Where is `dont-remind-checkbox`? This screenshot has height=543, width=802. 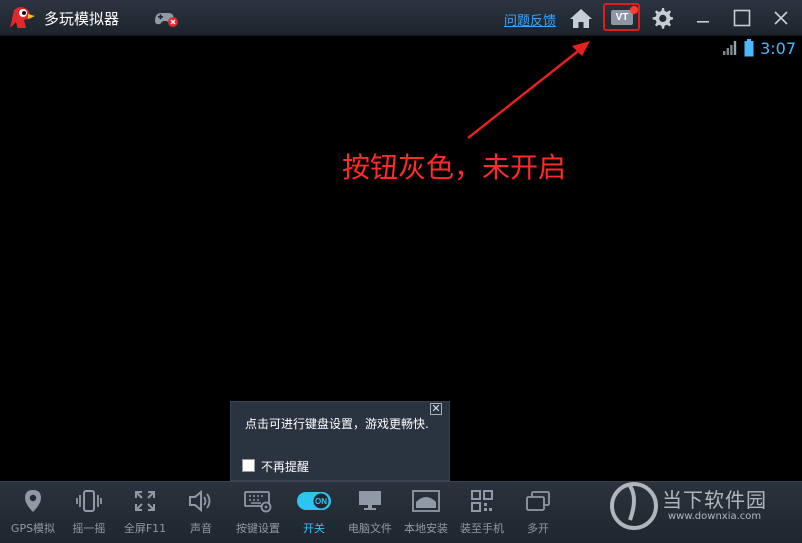
dont-remind-checkbox is located at coordinates (248, 465).